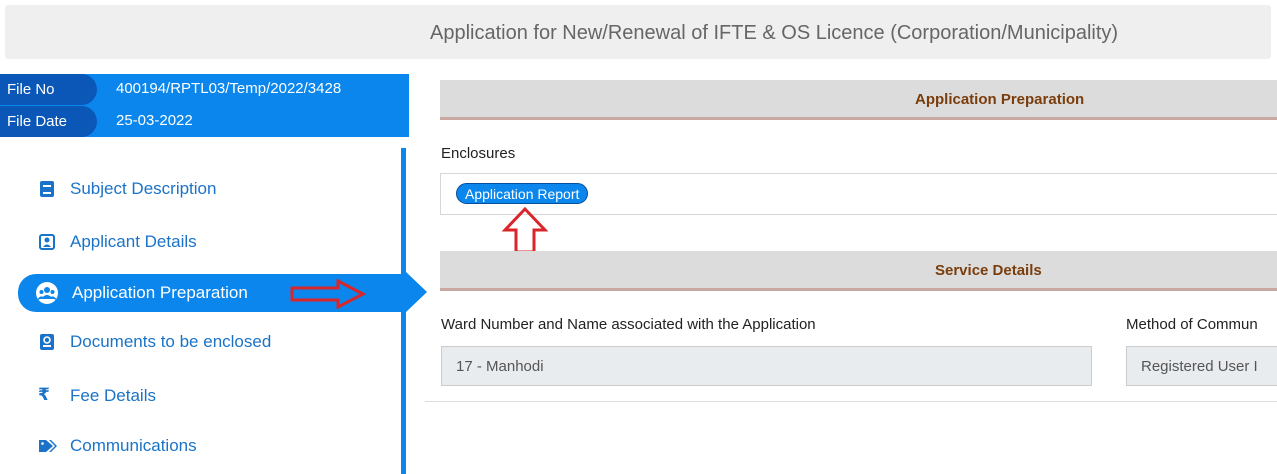 The image size is (1277, 474). I want to click on file-no-row: File No 400194/RPTL03/Temp/2022/3428, so click(204, 89).